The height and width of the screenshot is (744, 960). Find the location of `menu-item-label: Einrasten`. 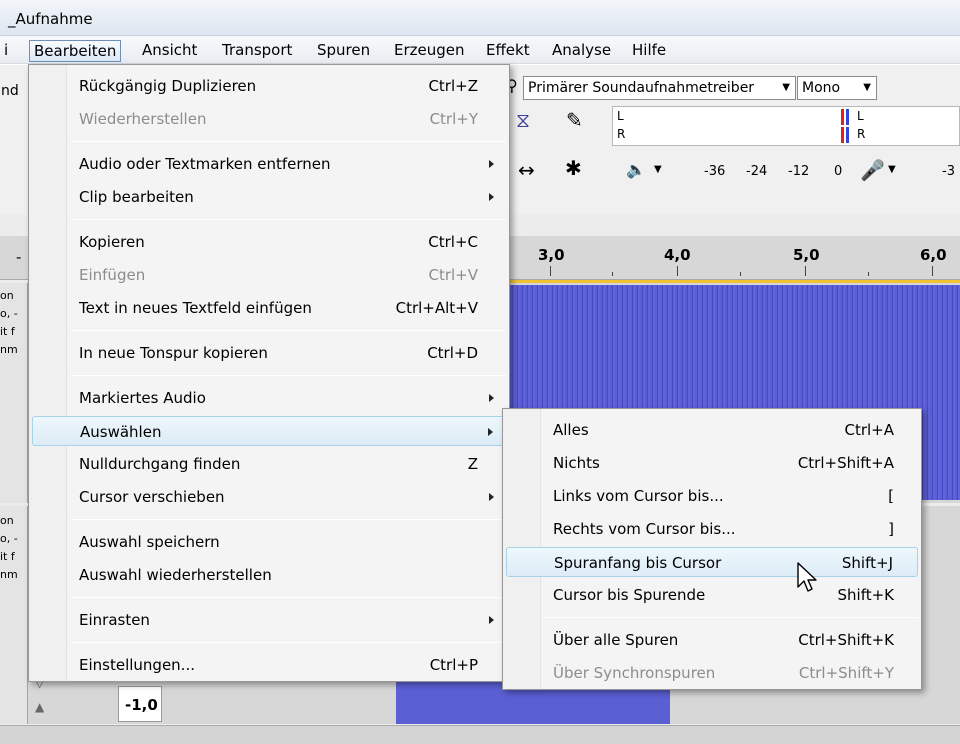

menu-item-label: Einrasten is located at coordinates (114, 620).